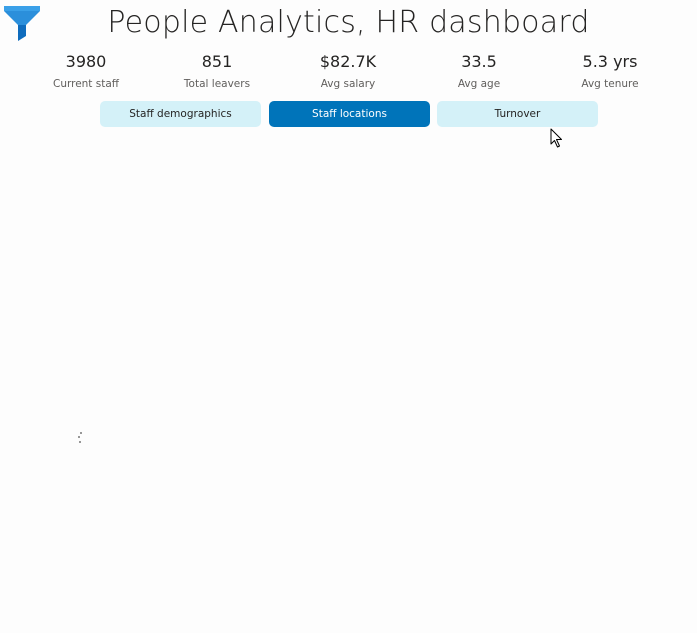 The height and width of the screenshot is (633, 697). I want to click on loading-spinner-icon, so click(80, 437).